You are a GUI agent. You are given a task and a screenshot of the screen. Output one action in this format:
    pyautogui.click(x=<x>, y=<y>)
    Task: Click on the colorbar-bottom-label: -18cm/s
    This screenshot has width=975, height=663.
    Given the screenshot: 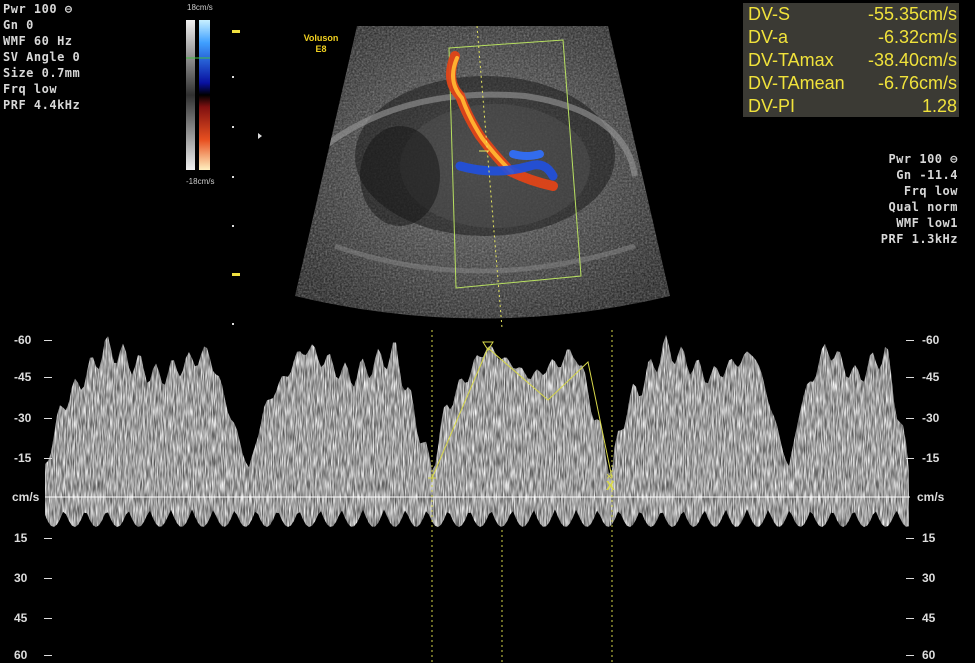 What is the action you would take?
    pyautogui.click(x=200, y=181)
    